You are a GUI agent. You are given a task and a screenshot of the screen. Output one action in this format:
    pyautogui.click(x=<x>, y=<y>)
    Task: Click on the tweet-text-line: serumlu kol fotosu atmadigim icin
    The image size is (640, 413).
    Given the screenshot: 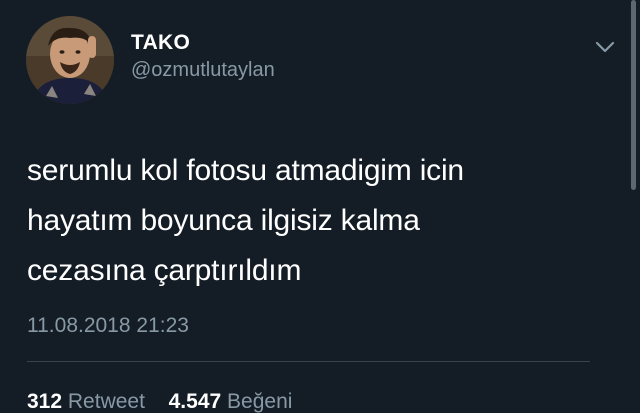 What is the action you would take?
    pyautogui.click(x=245, y=170)
    